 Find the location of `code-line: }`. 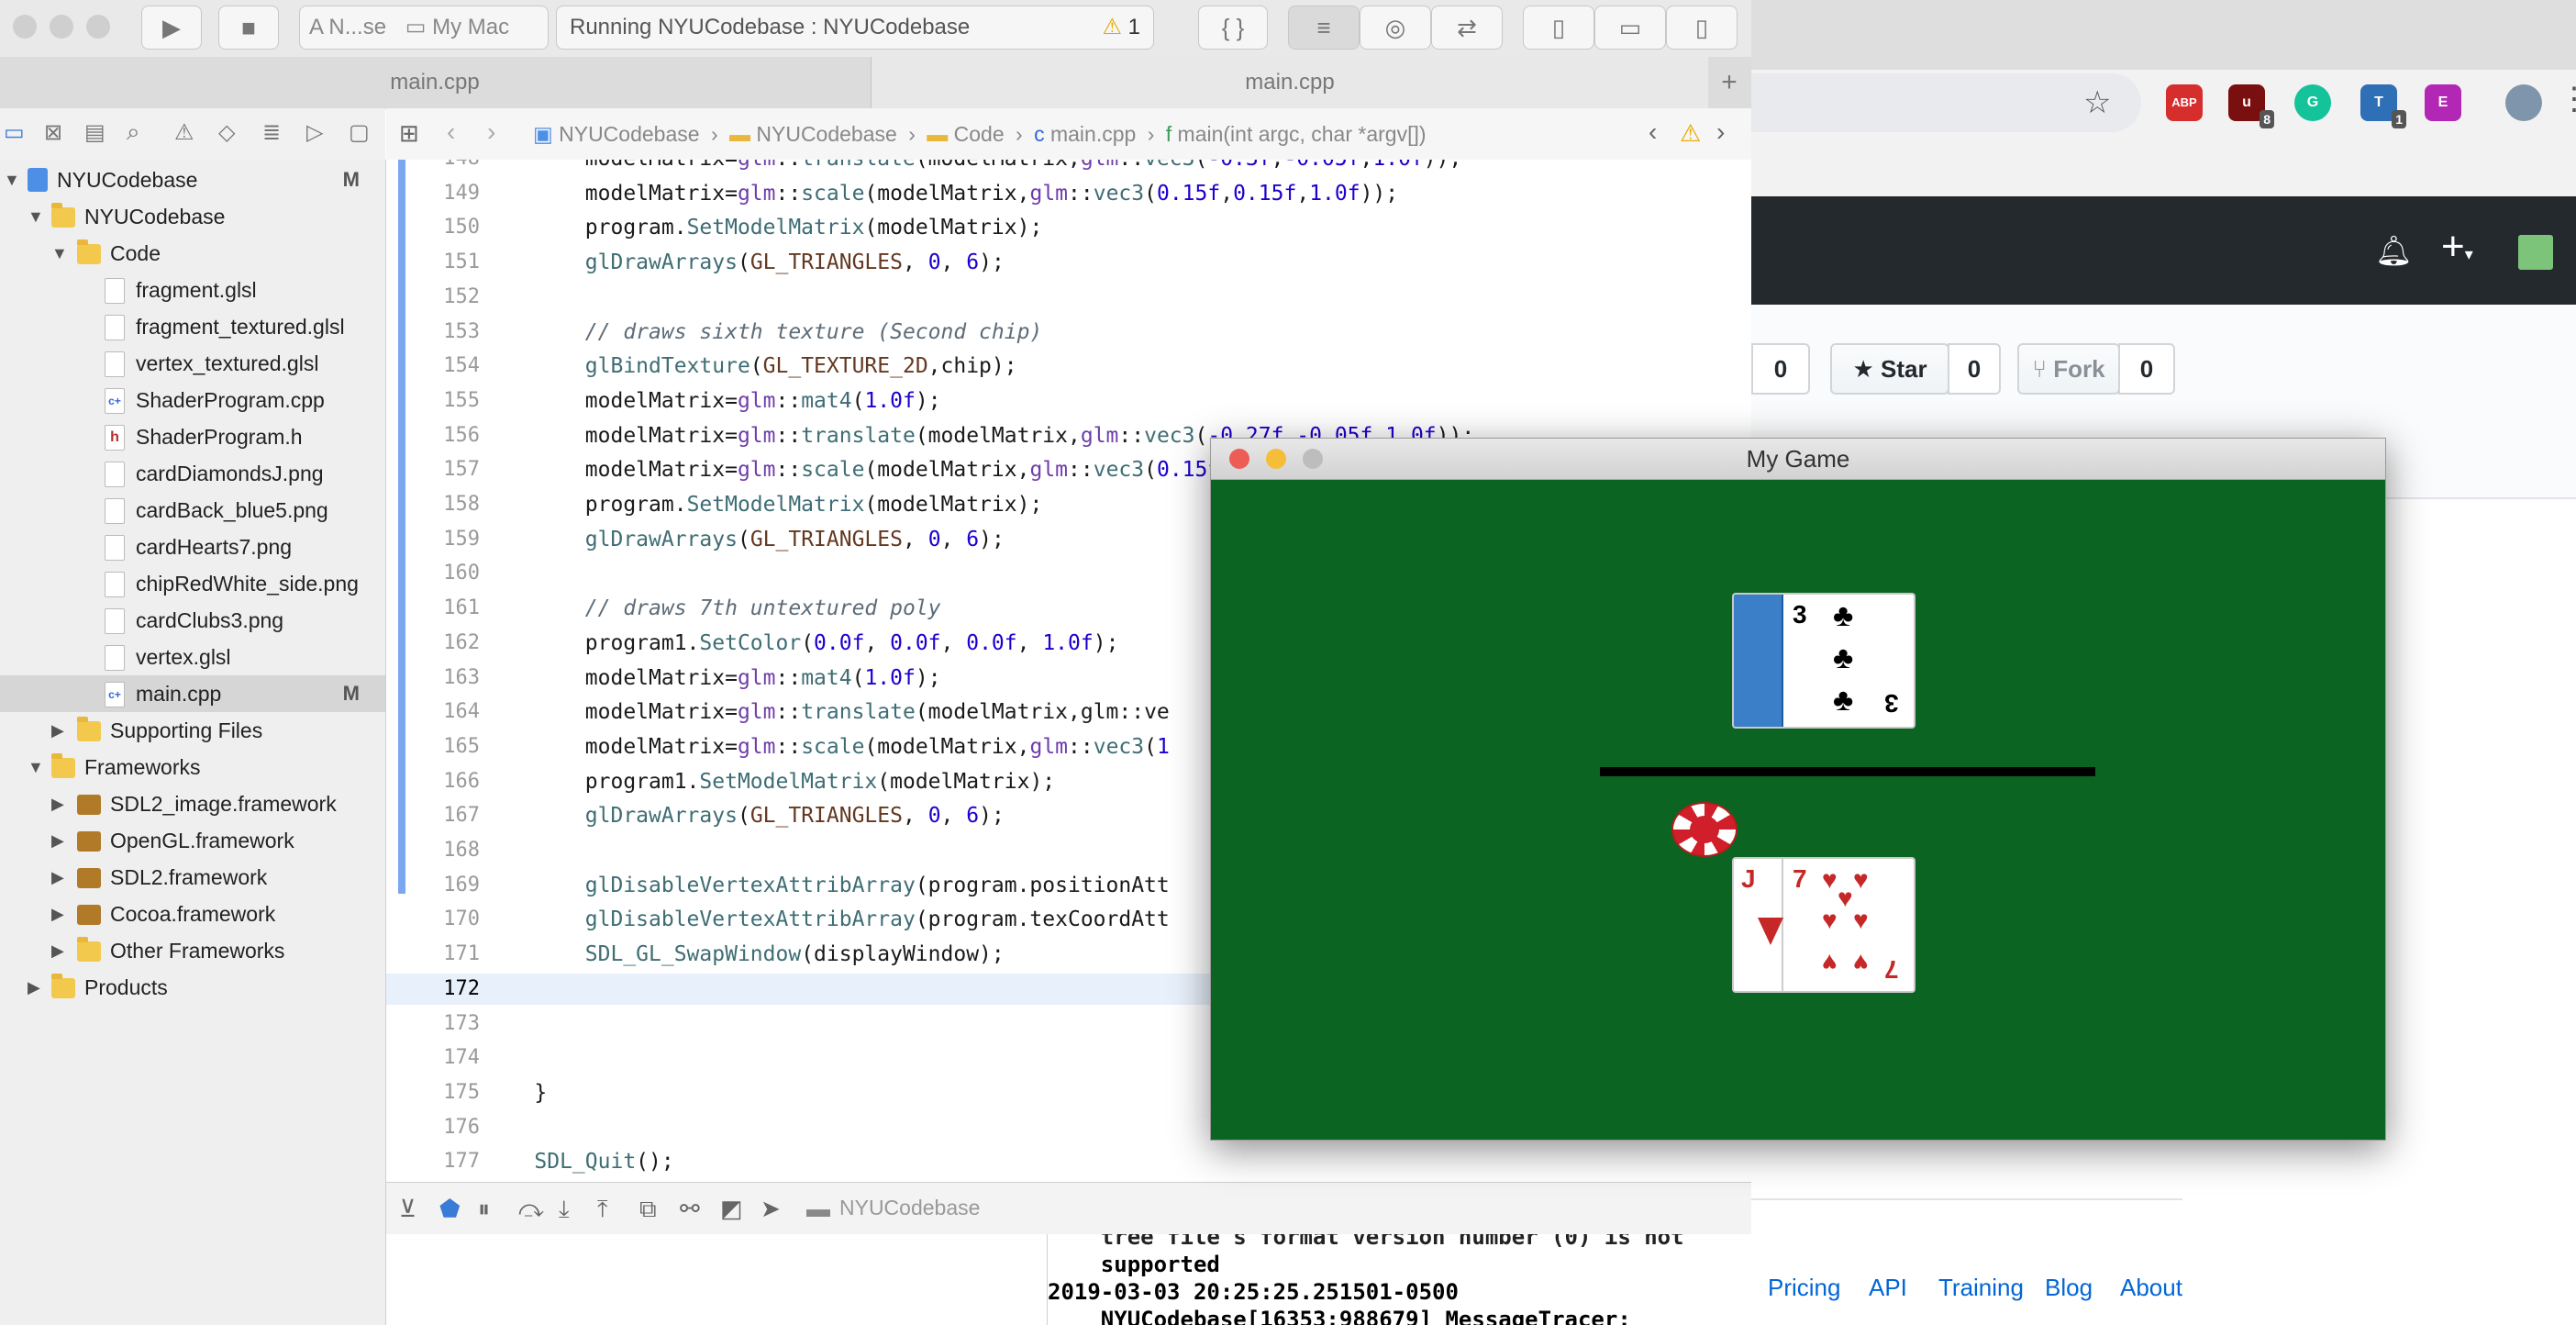

code-line: } is located at coordinates (515, 1092).